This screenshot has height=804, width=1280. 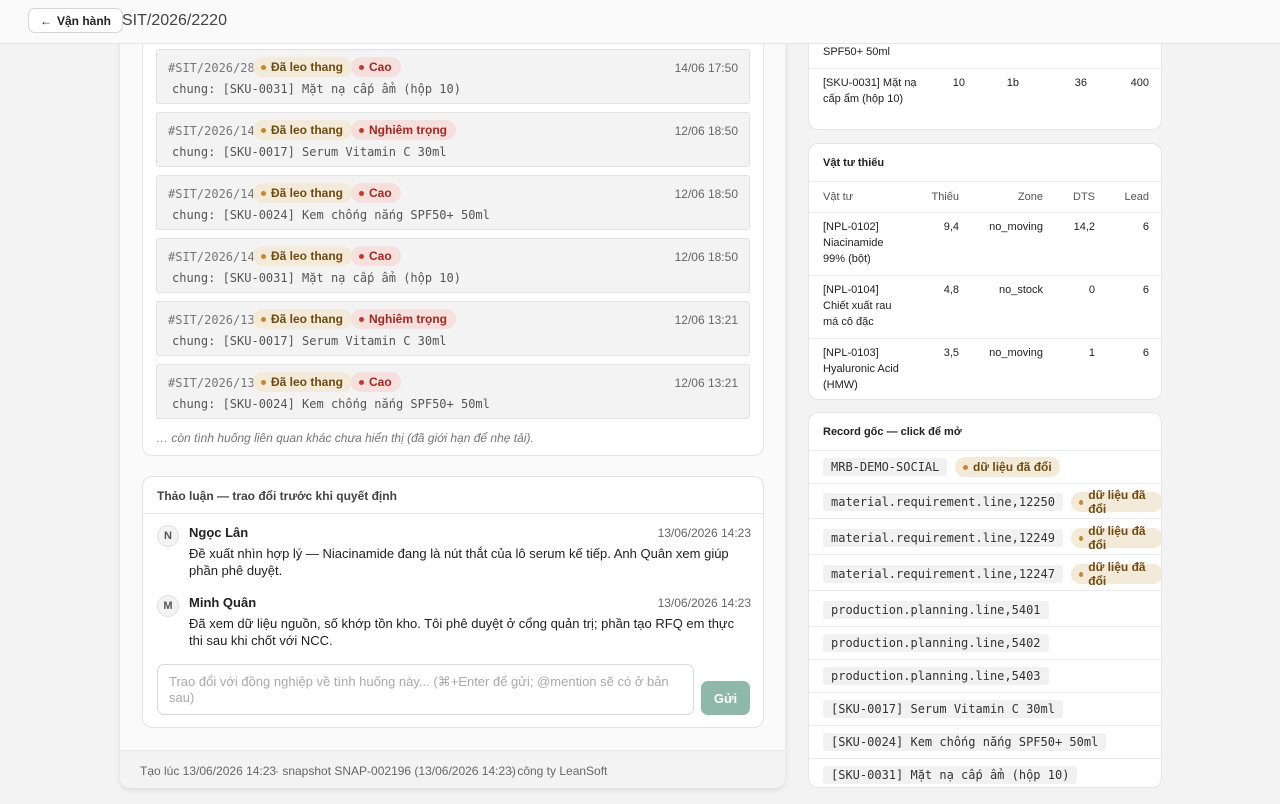 I want to click on sku-value-cell: 1b, so click(x=1012, y=83).